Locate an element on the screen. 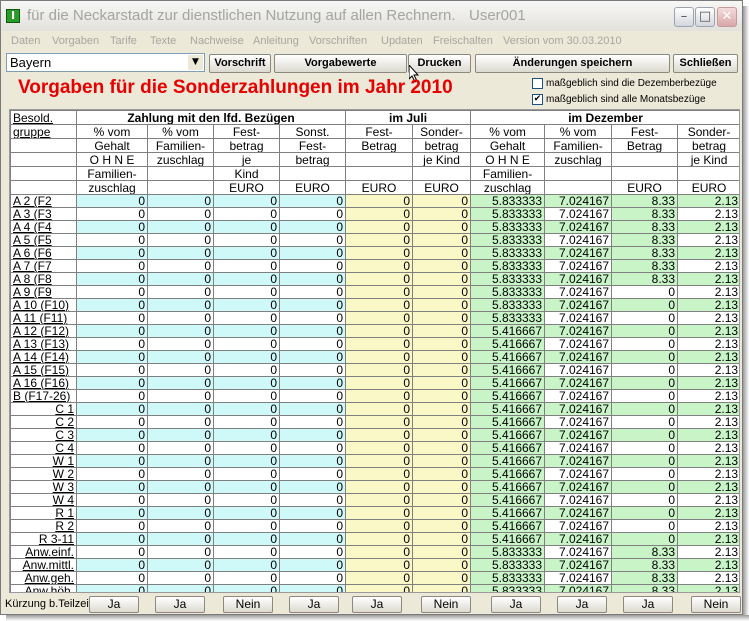  teilzeit-toggle-button: Ja is located at coordinates (114, 604).